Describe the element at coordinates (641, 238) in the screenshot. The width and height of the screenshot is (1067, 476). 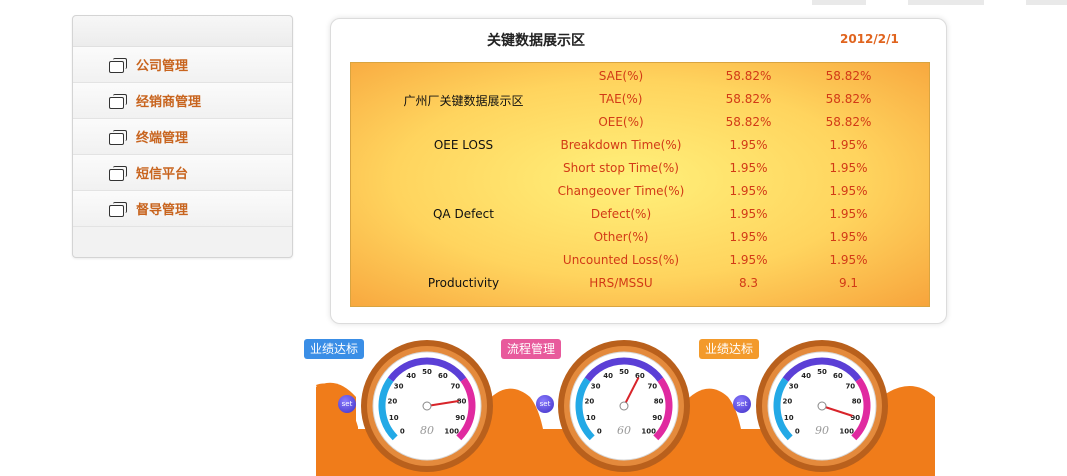
I see `table-row: Other(%) 1.95% 1.95%` at that location.